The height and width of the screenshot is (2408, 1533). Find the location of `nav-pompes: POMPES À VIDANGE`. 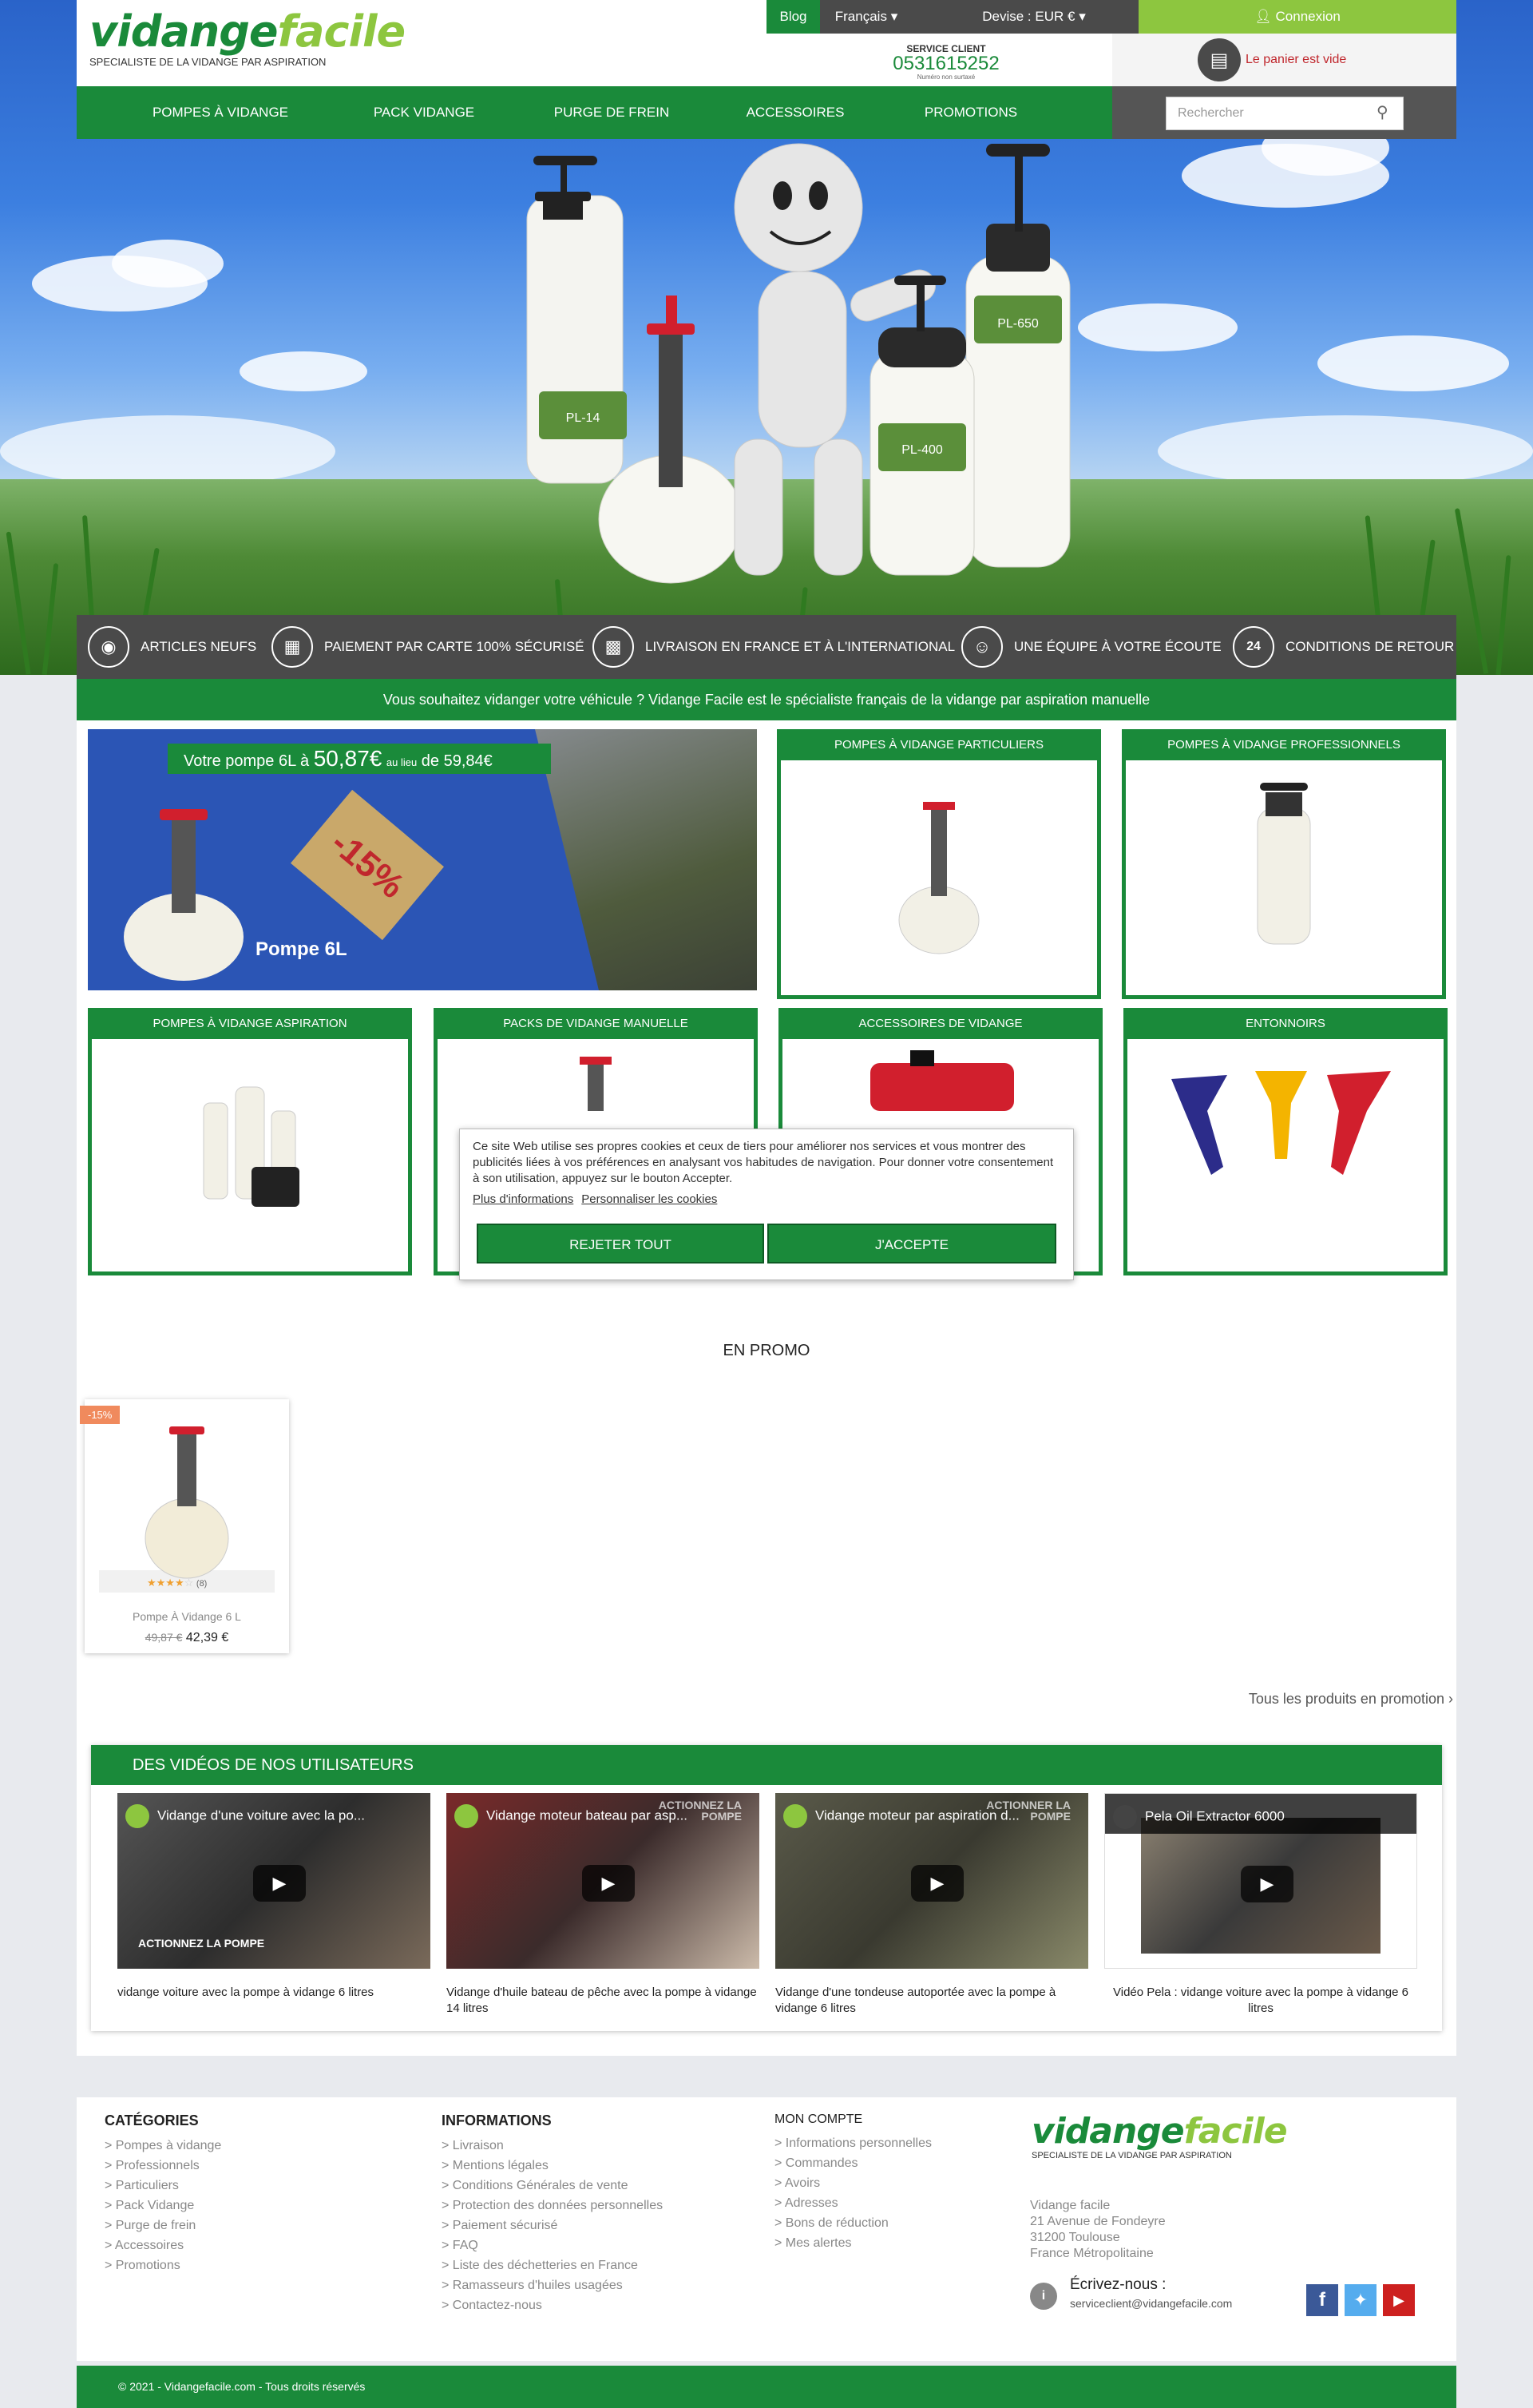

nav-pompes: POMPES À VIDANGE is located at coordinates (220, 112).